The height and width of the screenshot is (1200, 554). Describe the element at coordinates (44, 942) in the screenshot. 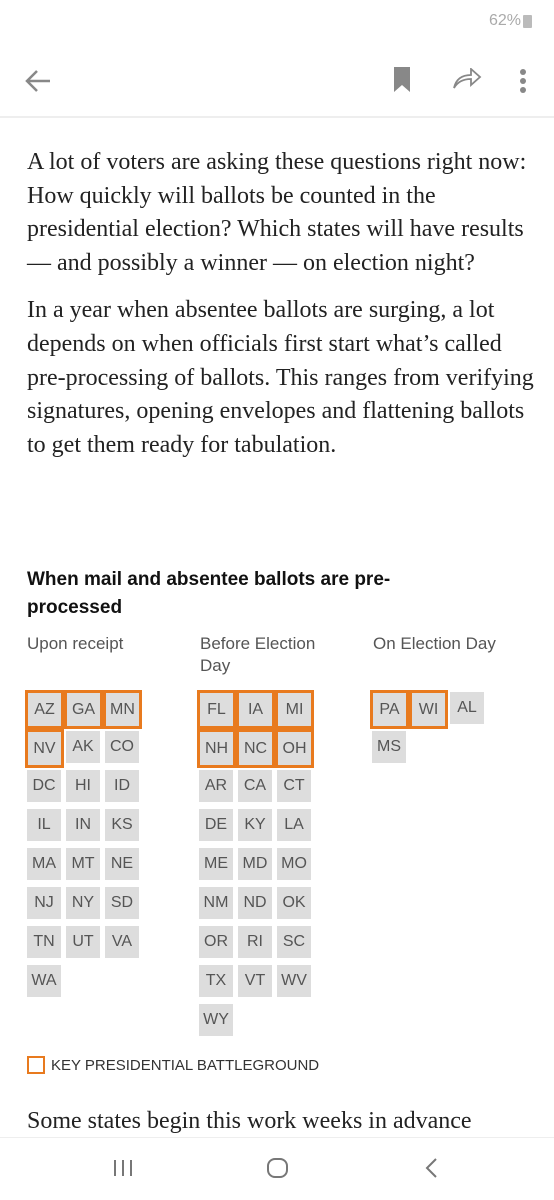

I see `state-tile-tn: TN` at that location.